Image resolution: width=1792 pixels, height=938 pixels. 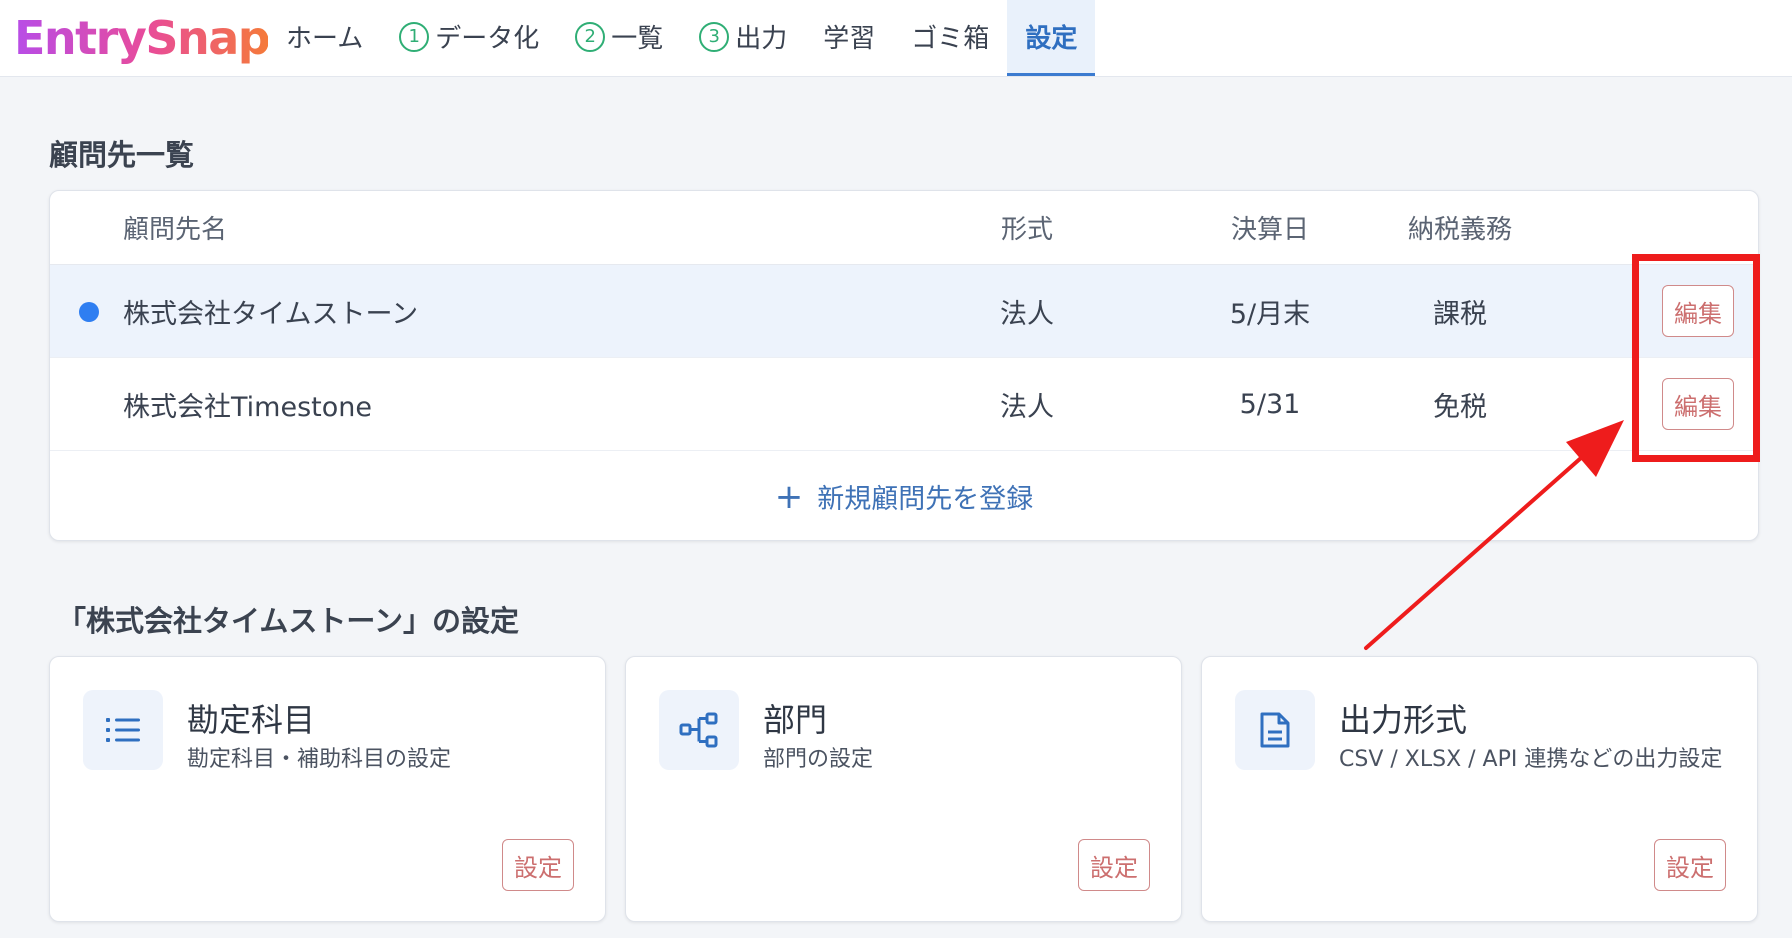 What do you see at coordinates (637, 39) in the screenshot?
I see `tab-label: 一覧` at bounding box center [637, 39].